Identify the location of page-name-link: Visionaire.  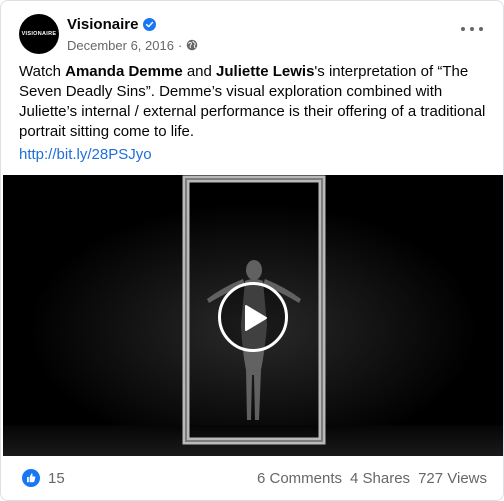
(102, 24).